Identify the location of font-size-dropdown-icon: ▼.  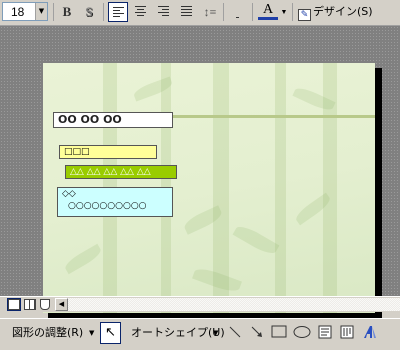
(41, 11).